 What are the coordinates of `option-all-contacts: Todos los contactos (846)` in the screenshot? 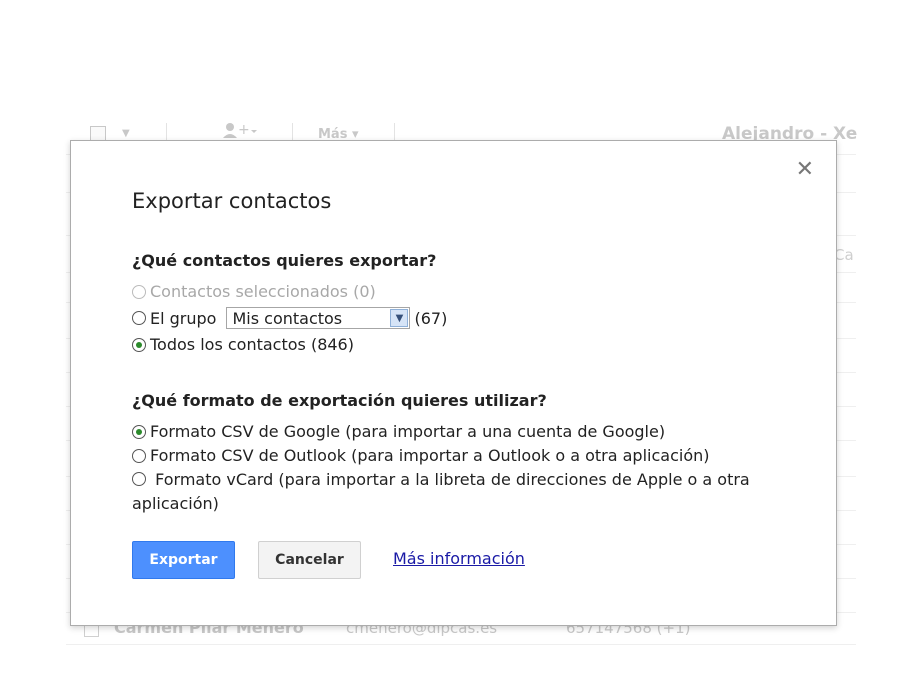 It's located at (243, 344).